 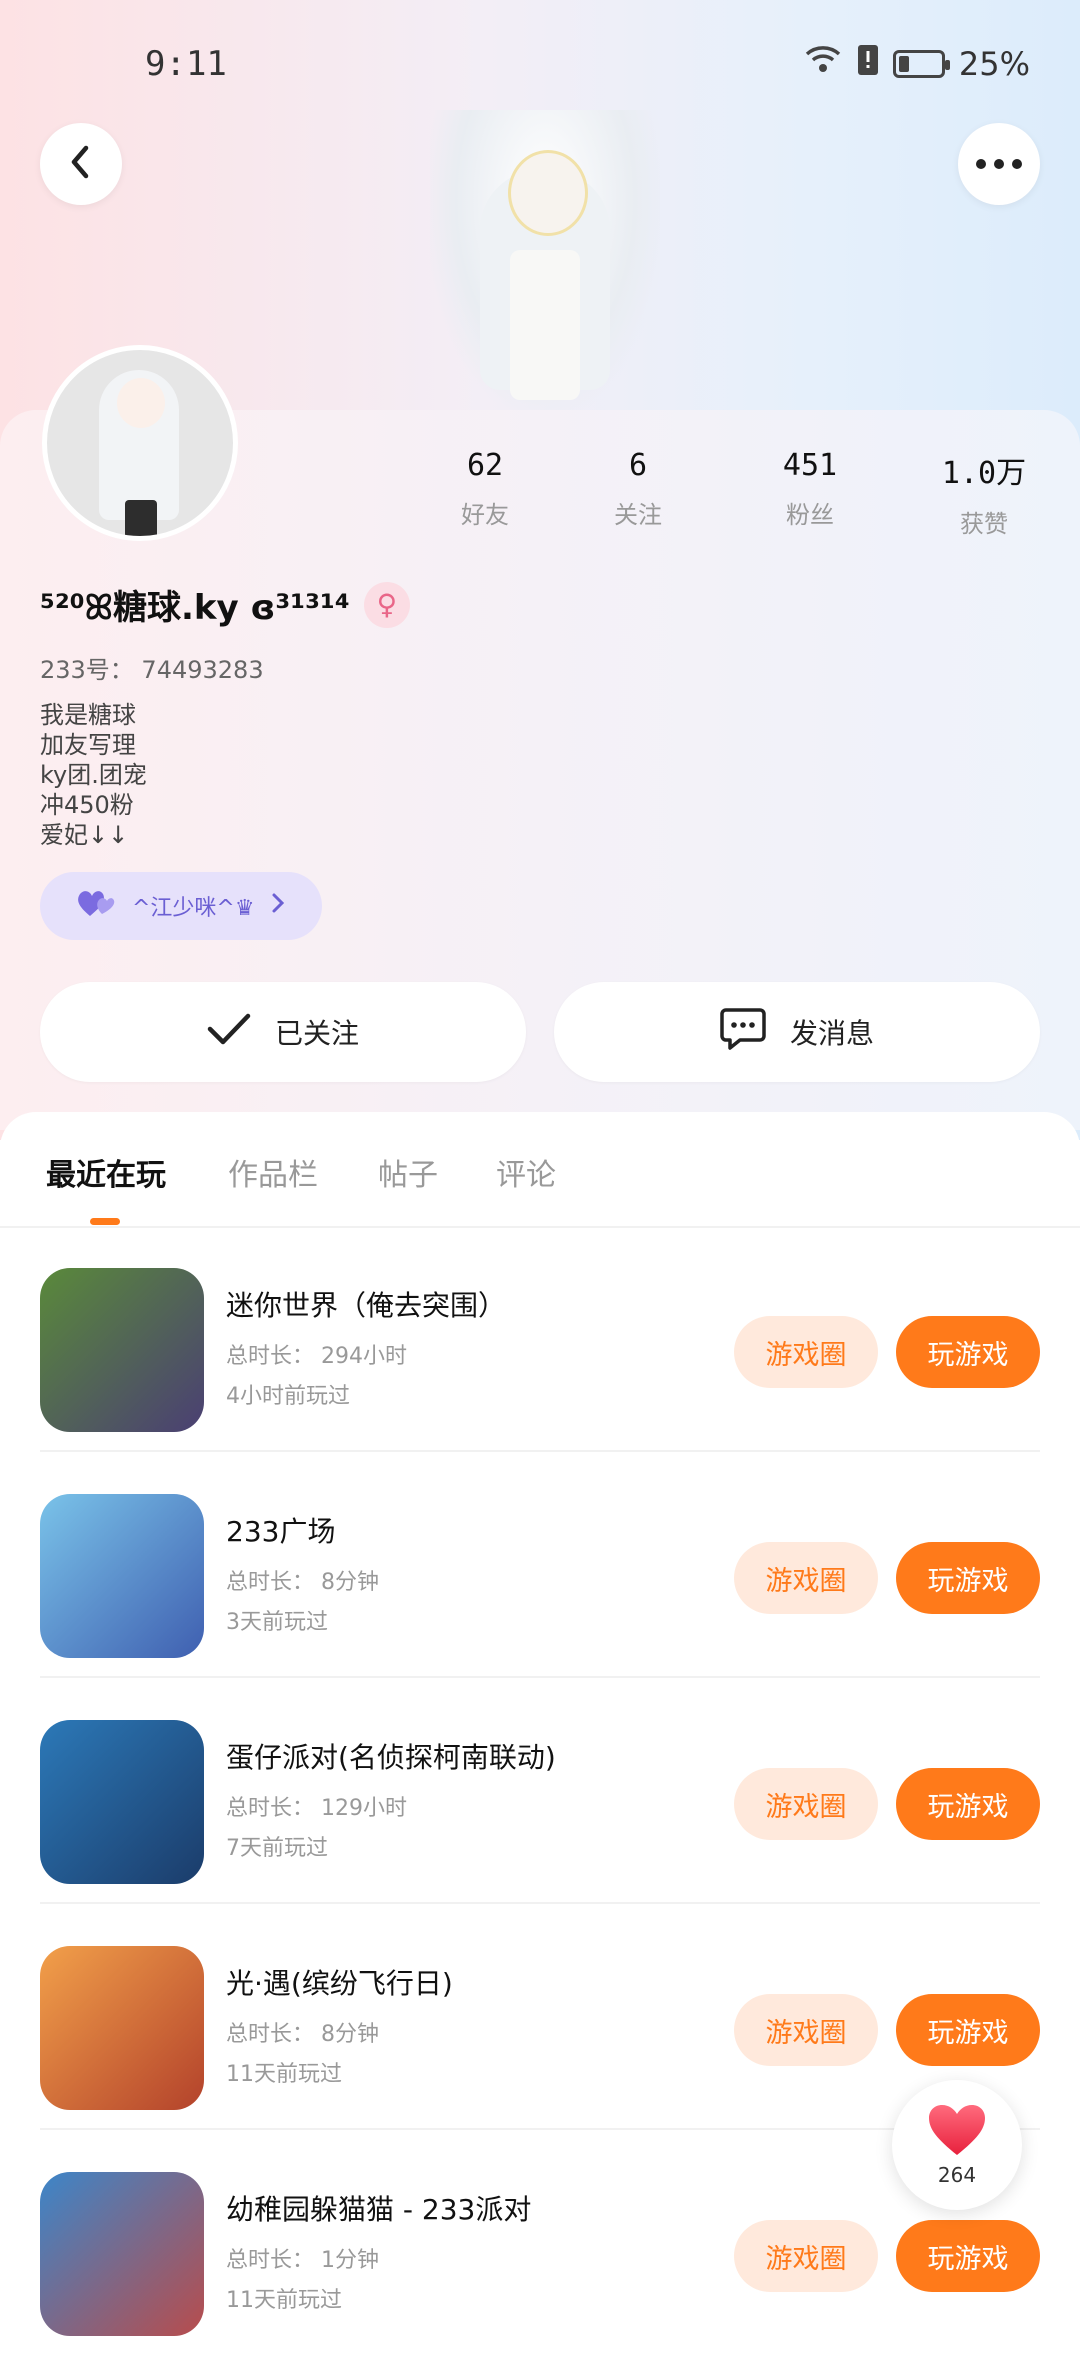 What do you see at coordinates (540, 1339) in the screenshot?
I see `game-item: 迷你世界（俺去突围） 总时长： 294小时 4小时前玩过 游戏圈 玩游戏` at bounding box center [540, 1339].